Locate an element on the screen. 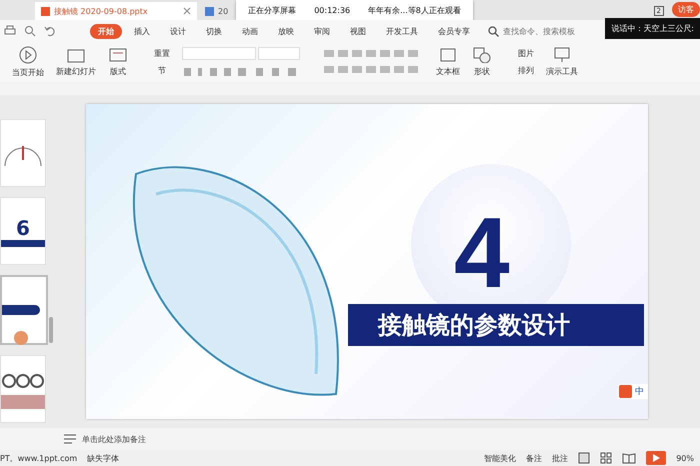 The width and height of the screenshot is (700, 466). book-icon is located at coordinates (629, 458).